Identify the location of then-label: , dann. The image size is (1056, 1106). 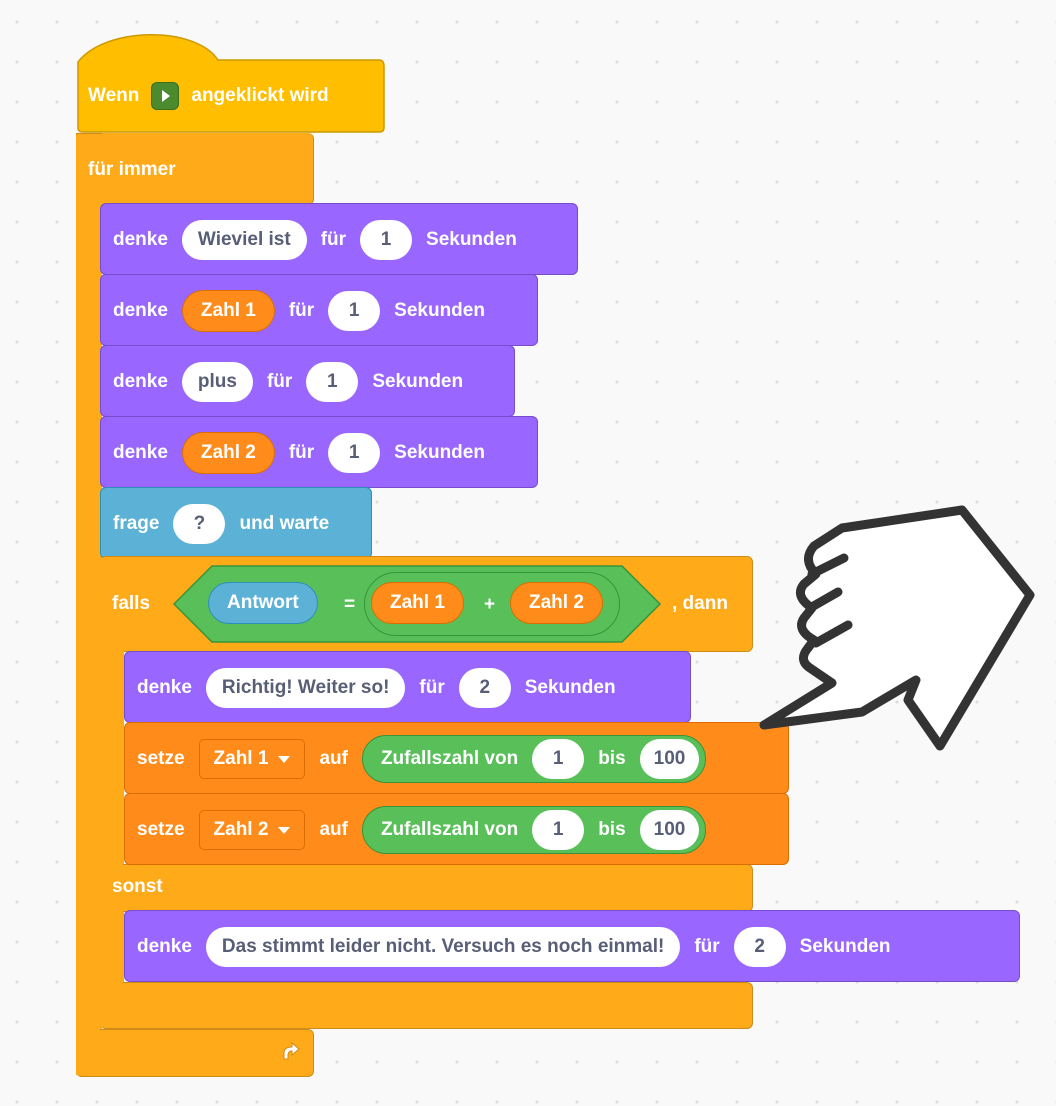
(700, 603).